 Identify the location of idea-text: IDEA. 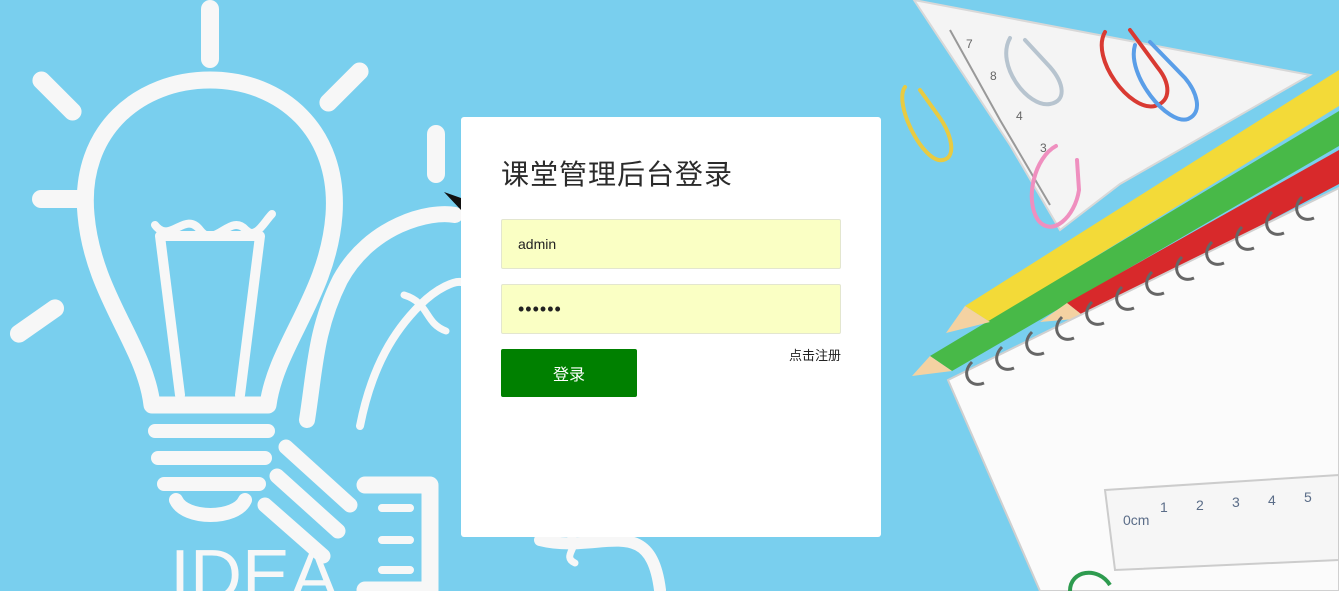
(254, 563).